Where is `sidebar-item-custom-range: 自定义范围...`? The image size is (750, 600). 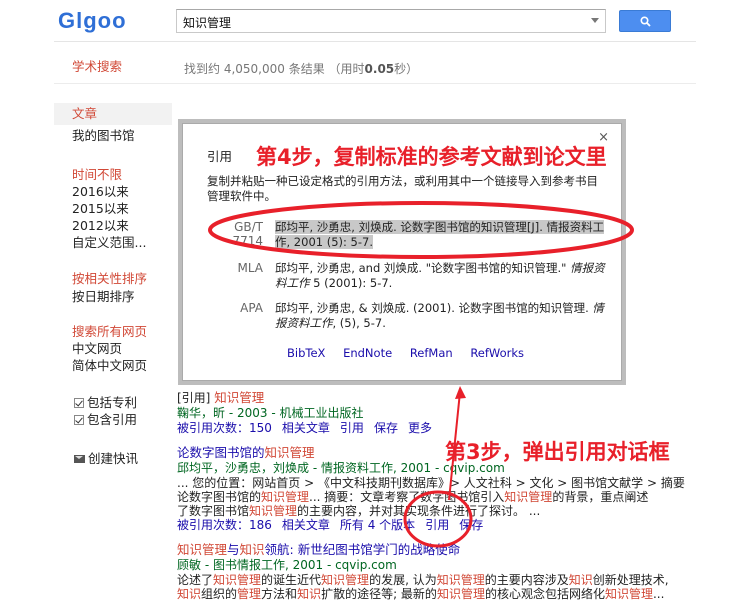
sidebar-item-custom-range: 自定义范围... is located at coordinates (109, 243).